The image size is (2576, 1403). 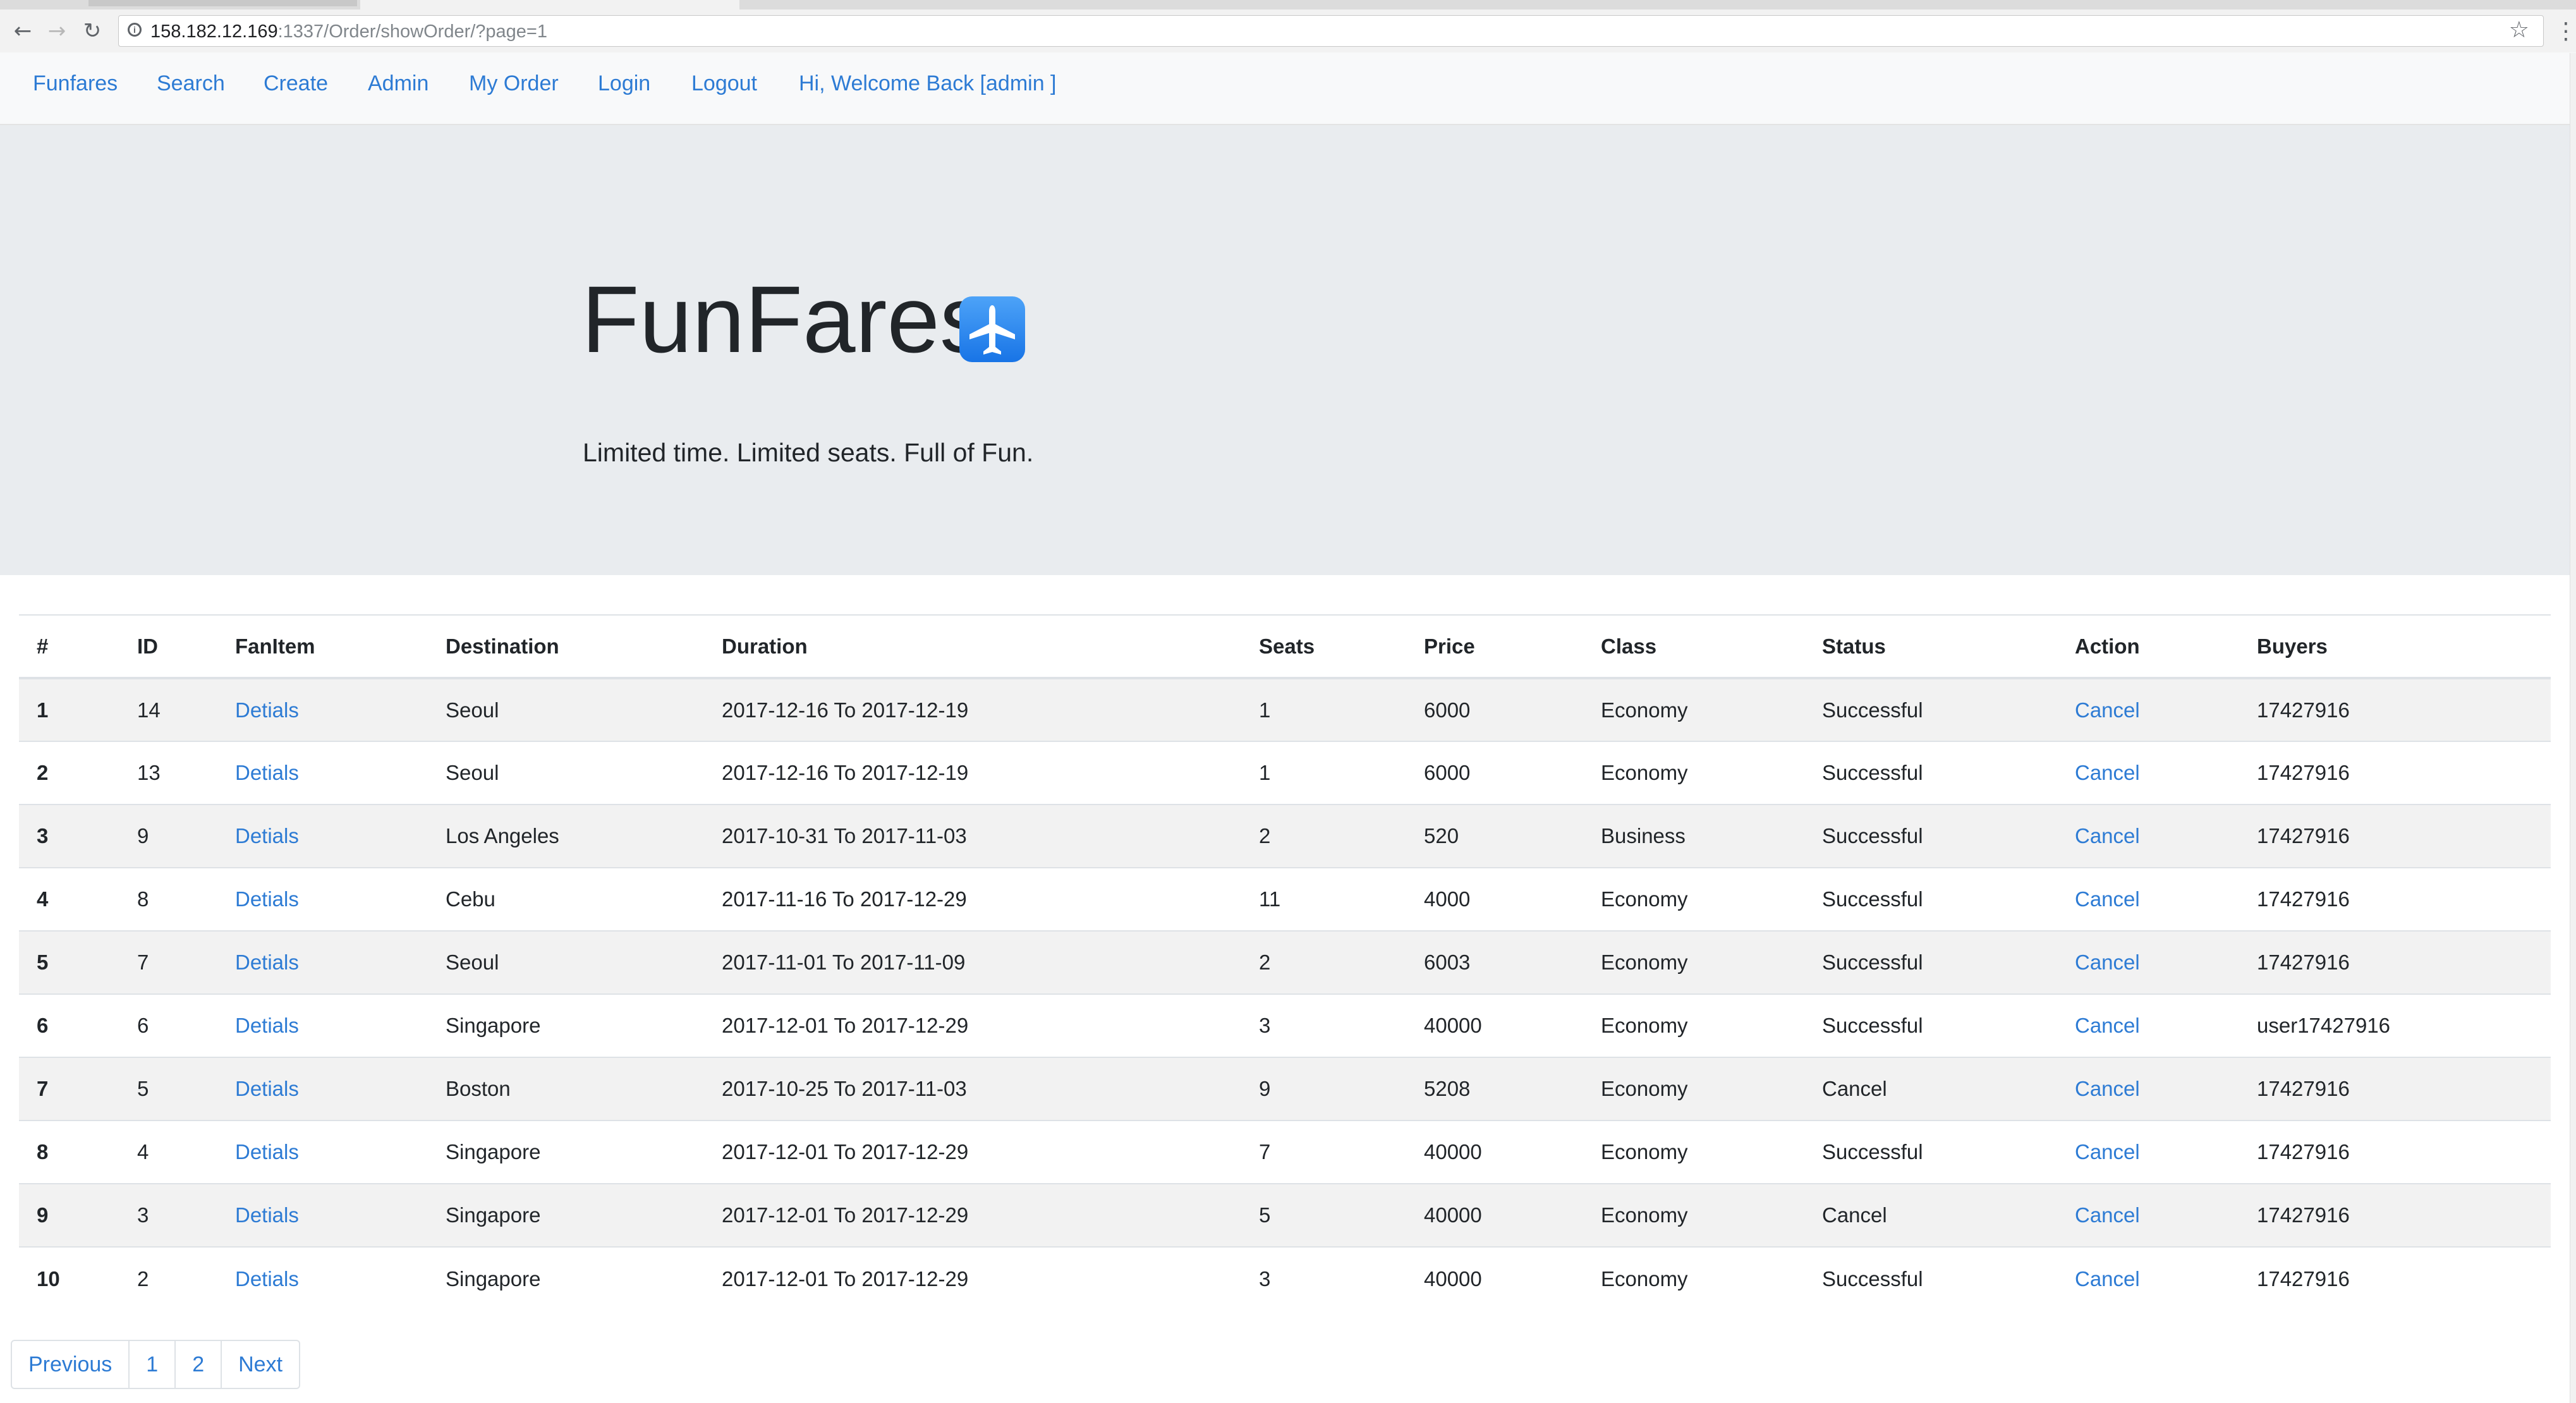 I want to click on cell-destination: Boston, so click(x=479, y=1088).